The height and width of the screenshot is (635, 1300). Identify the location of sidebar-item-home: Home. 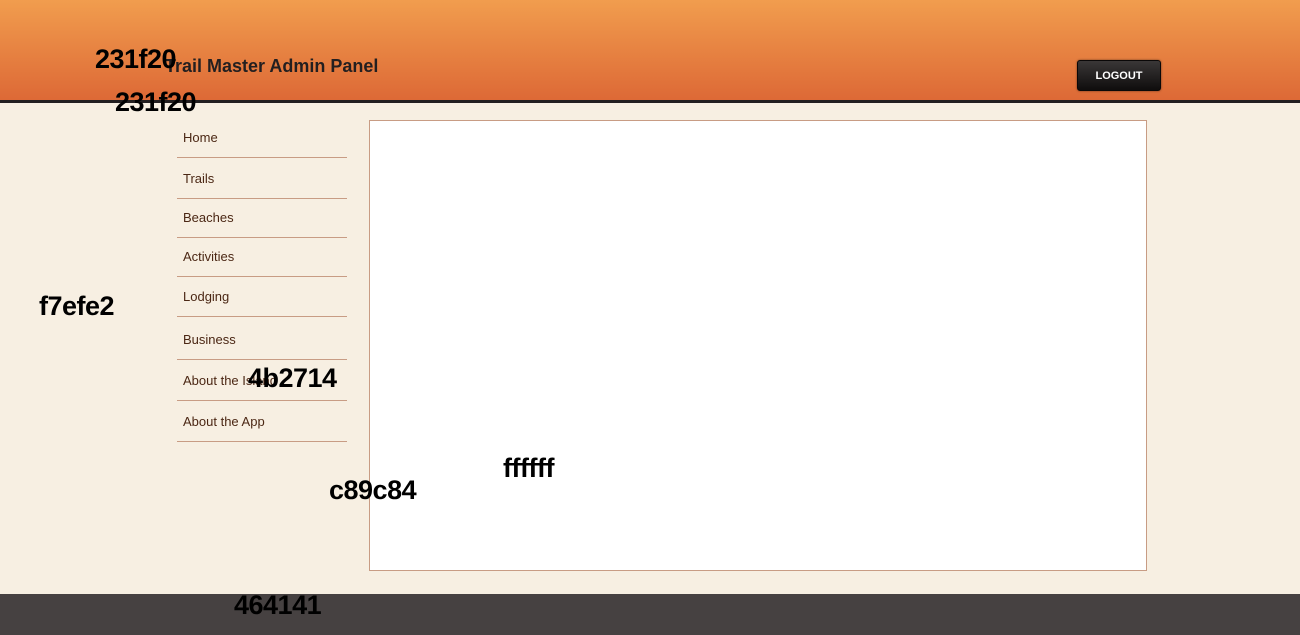
(262, 138).